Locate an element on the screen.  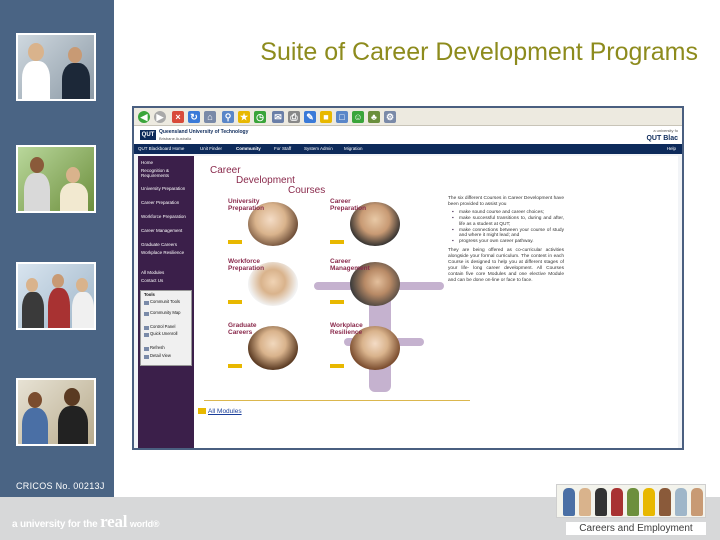
tools-community-tools: Communit Tools is located at coordinates (165, 302).